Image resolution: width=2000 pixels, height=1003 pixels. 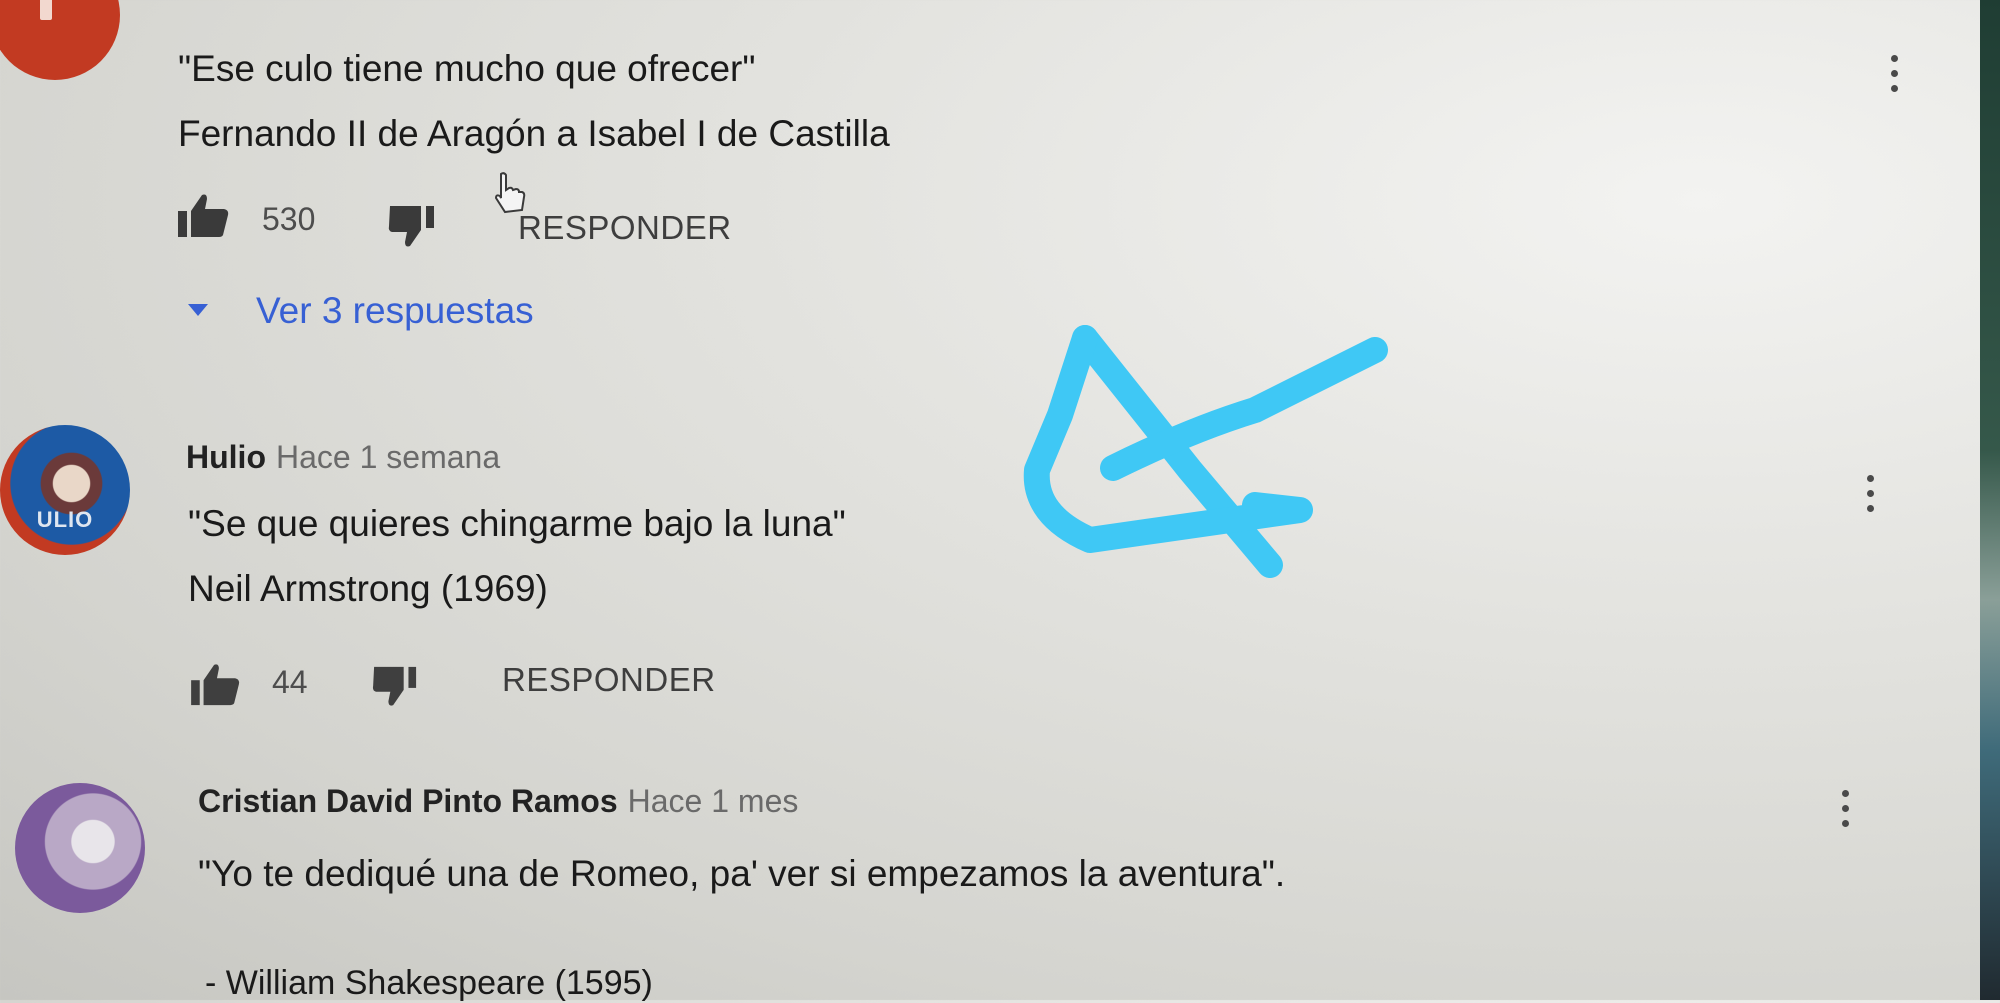 I want to click on view-replies-label: Ver 3 respuestas, so click(x=395, y=310).